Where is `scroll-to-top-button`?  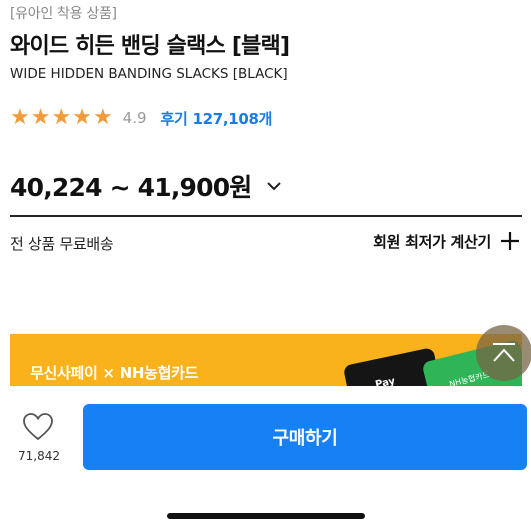 scroll-to-top-button is located at coordinates (503, 353).